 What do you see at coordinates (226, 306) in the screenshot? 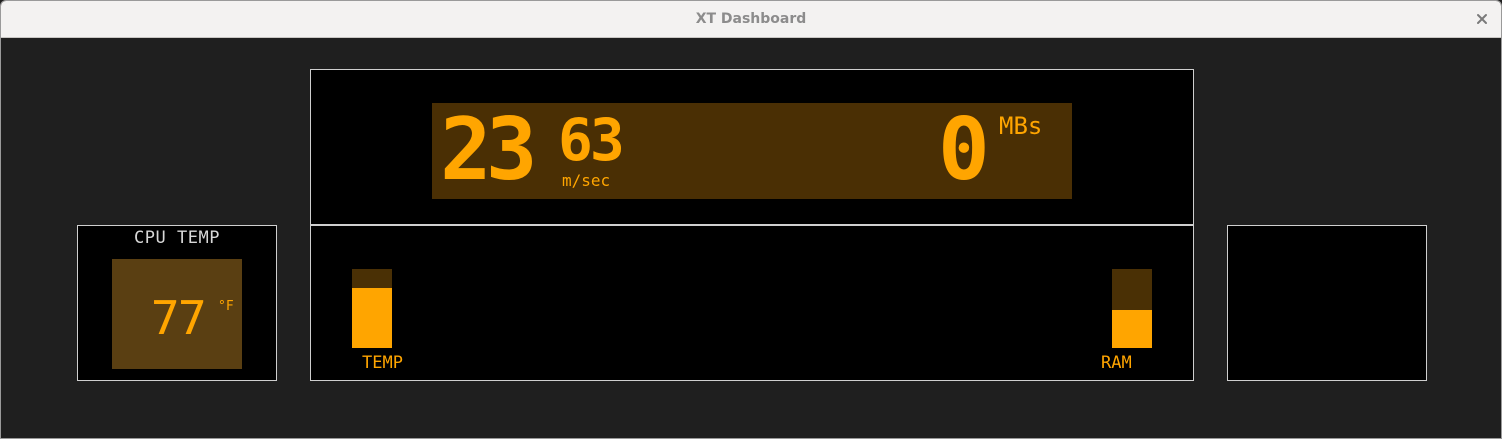
I see `cpu-temp-unit: °F` at bounding box center [226, 306].